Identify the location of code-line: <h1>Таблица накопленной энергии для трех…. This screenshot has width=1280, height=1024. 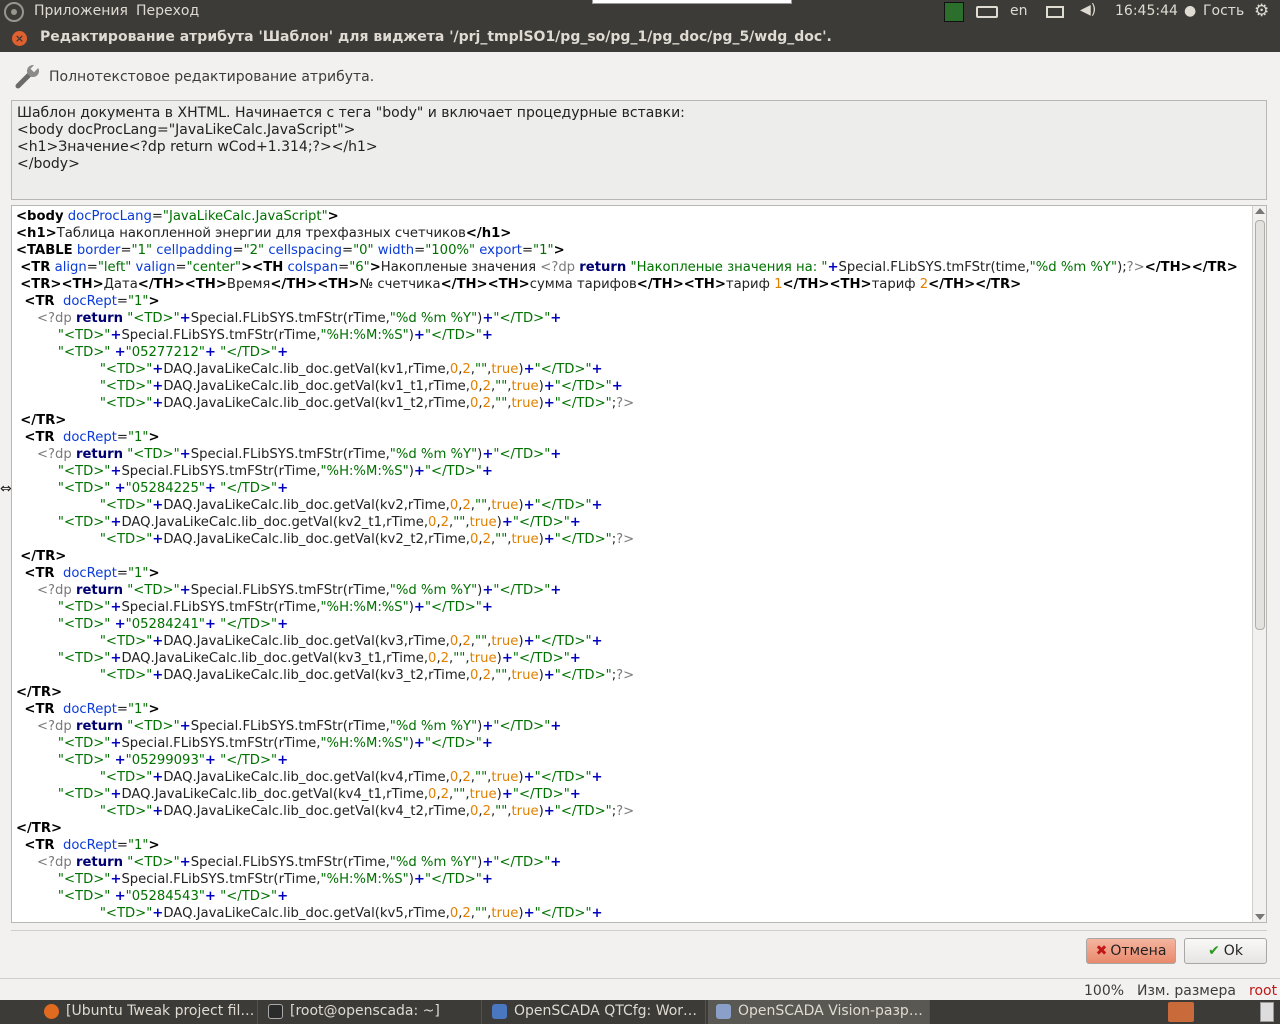
(634, 233).